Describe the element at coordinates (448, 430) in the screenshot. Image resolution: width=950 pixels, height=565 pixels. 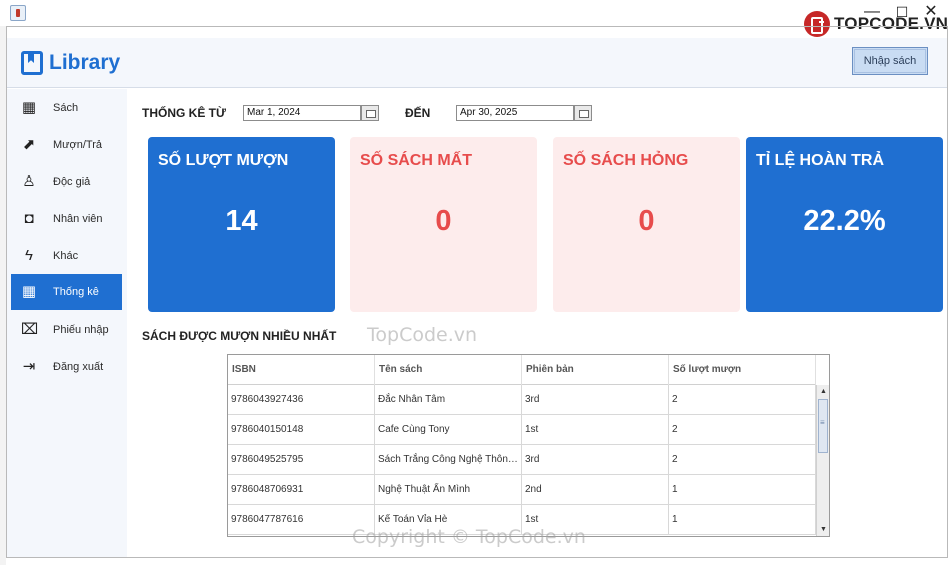
I see `table-cell: Cafe Cùng Tony` at that location.